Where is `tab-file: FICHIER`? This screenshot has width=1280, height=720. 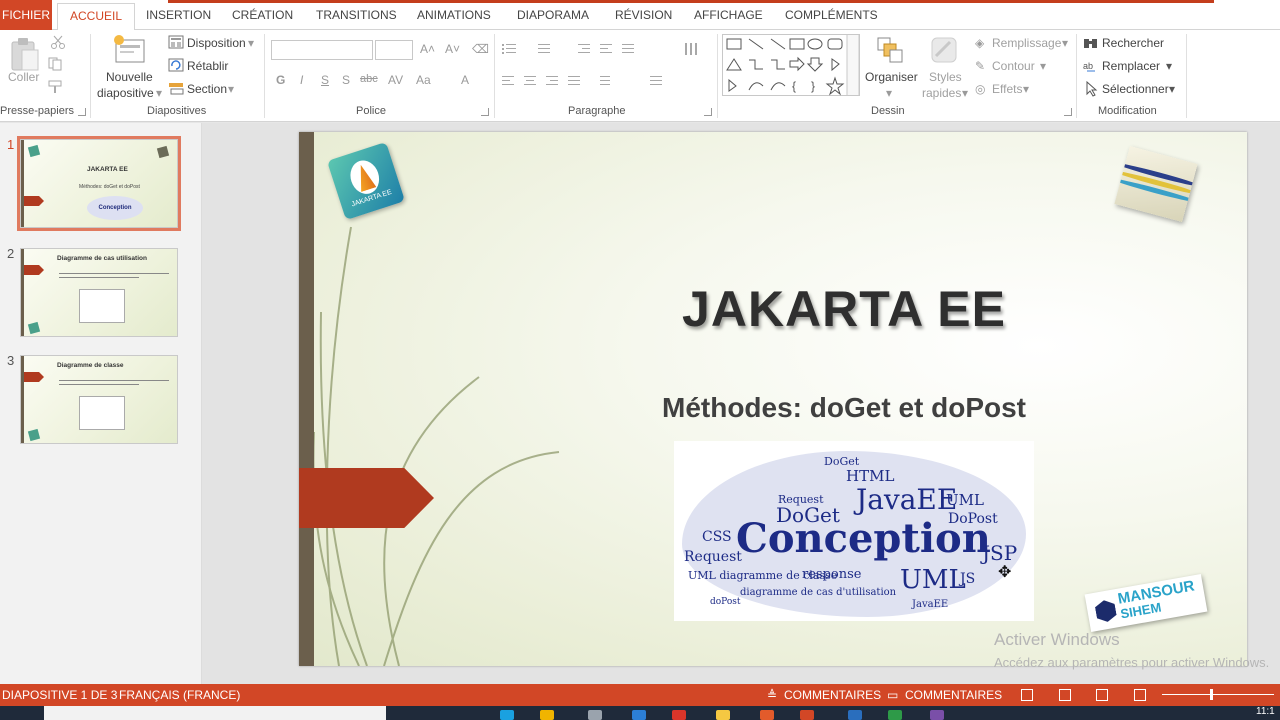 tab-file: FICHIER is located at coordinates (26, 15).